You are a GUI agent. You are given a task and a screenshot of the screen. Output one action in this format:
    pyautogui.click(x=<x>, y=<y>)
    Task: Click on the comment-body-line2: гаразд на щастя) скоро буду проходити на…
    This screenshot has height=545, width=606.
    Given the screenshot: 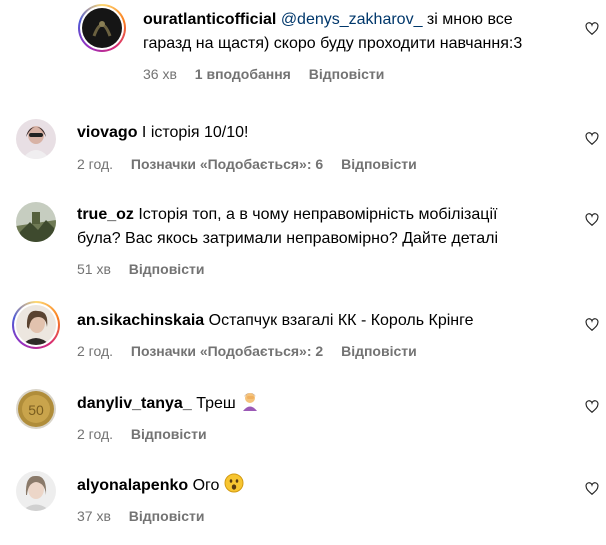 What is the action you would take?
    pyautogui.click(x=333, y=43)
    